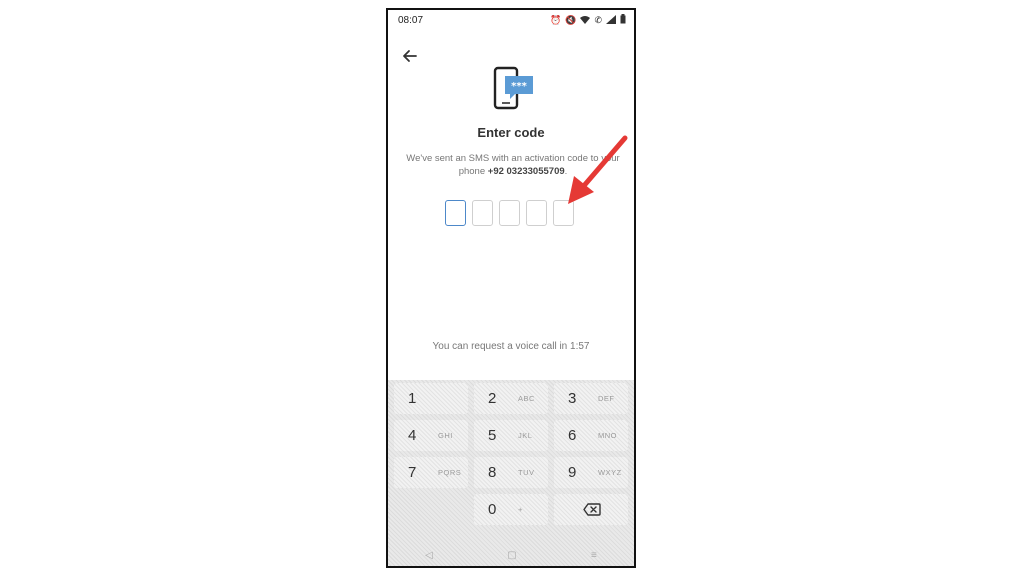 The height and width of the screenshot is (576, 1024). I want to click on key-letters: GHI, so click(445, 435).